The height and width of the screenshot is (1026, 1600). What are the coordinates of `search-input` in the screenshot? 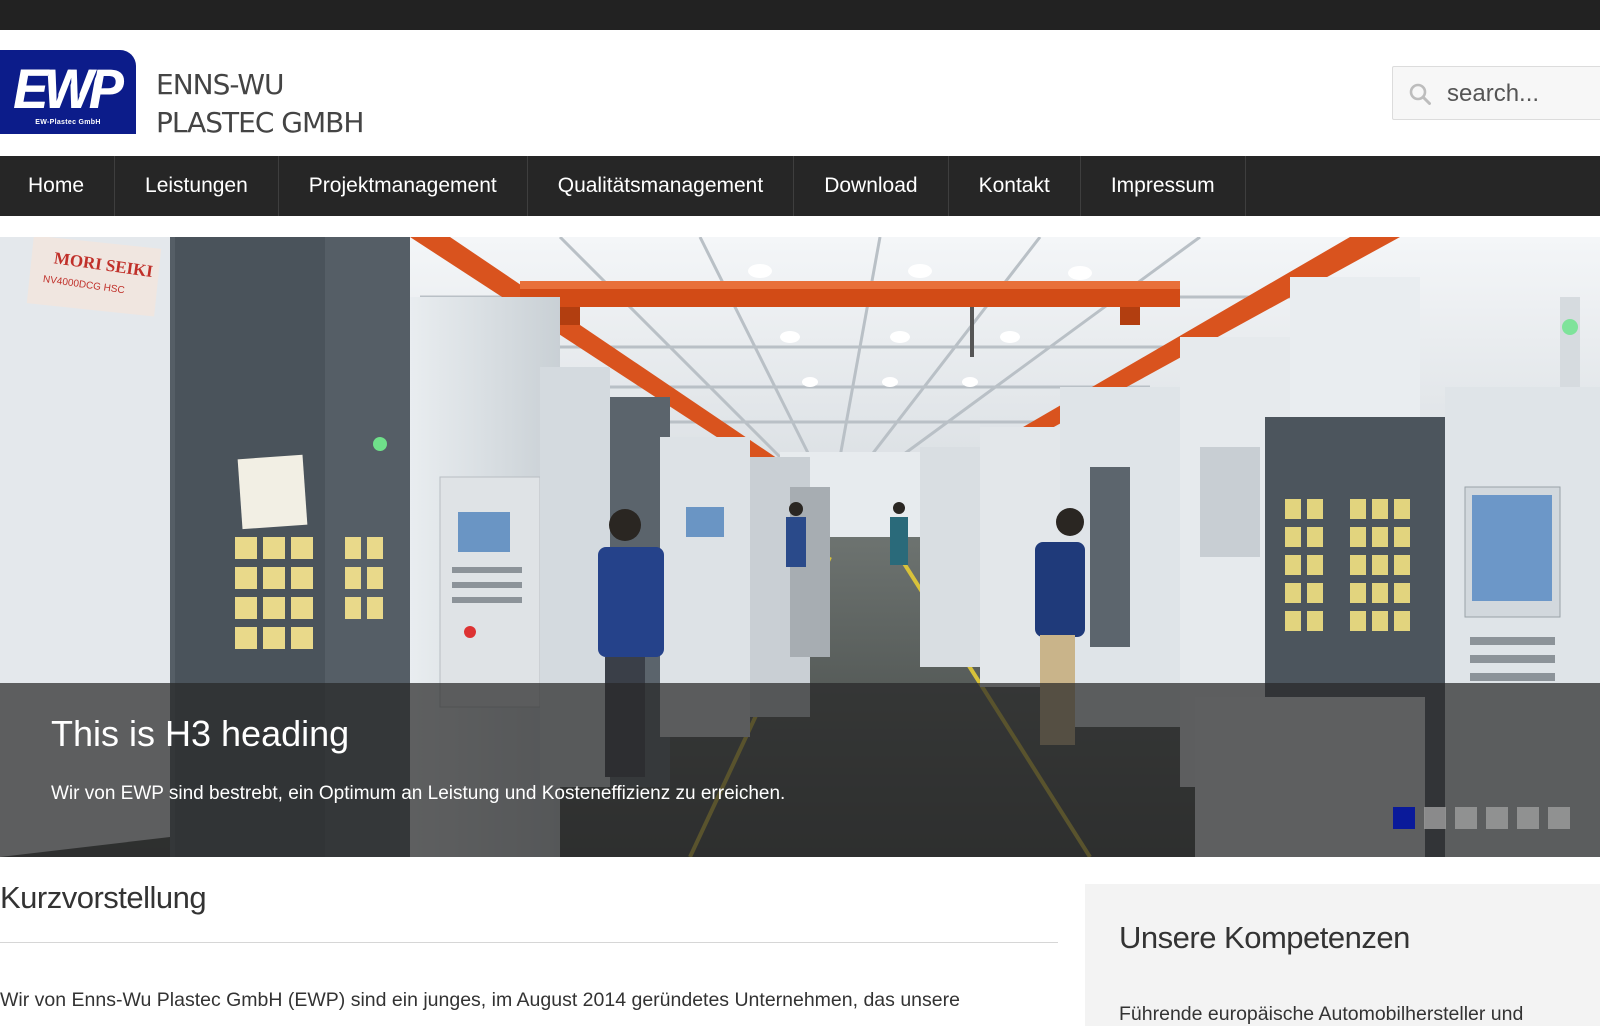 It's located at (1522, 94).